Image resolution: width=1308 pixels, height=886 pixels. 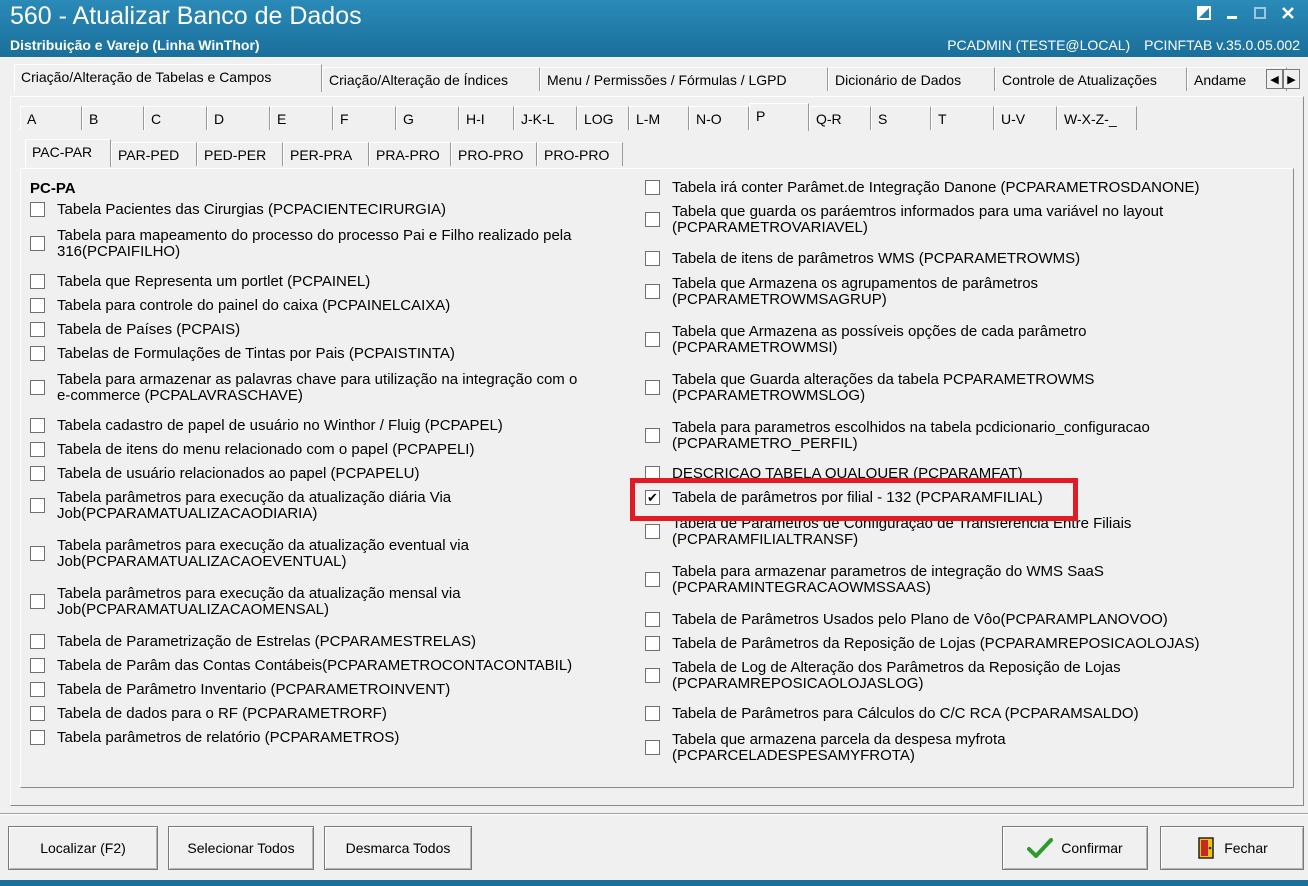 I want to click on fechar-button: Fechar, so click(x=1232, y=848).